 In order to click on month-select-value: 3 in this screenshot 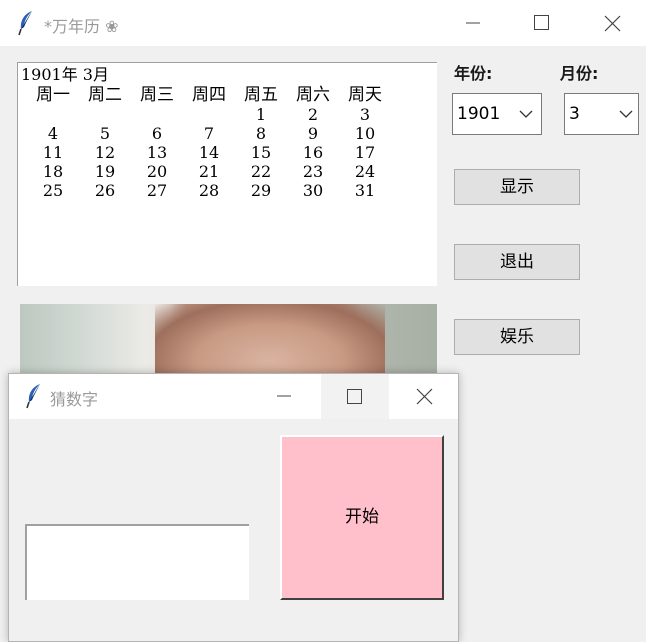, I will do `click(574, 114)`.